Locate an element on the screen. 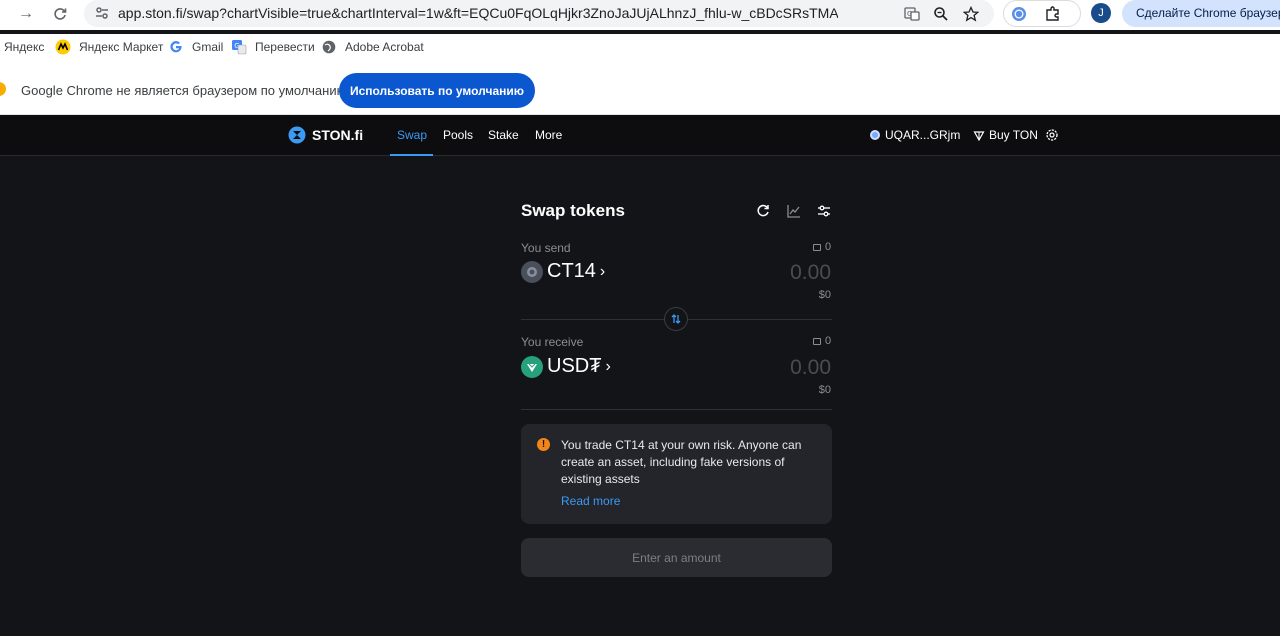 The height and width of the screenshot is (636, 1280). extensions-puzzle-icon is located at coordinates (1053, 14).